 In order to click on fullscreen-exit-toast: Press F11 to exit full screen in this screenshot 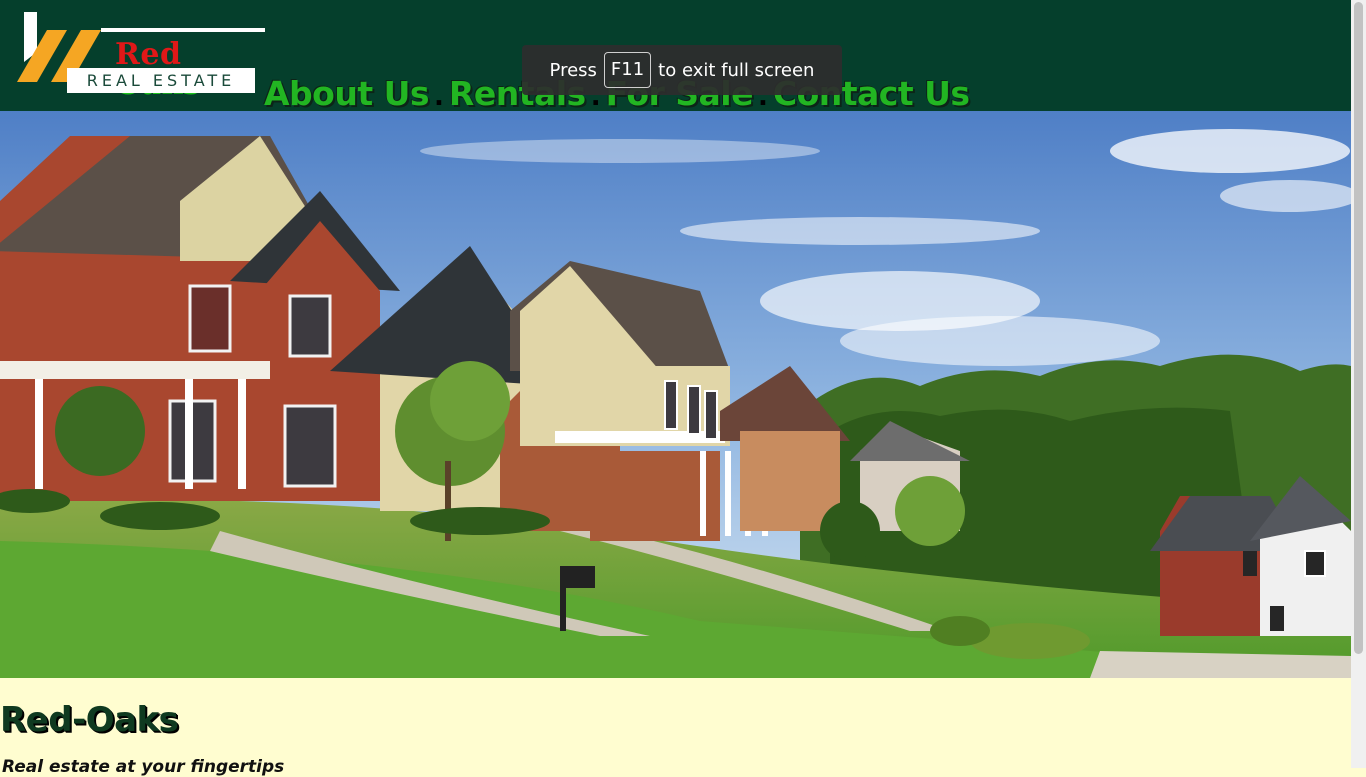, I will do `click(682, 70)`.